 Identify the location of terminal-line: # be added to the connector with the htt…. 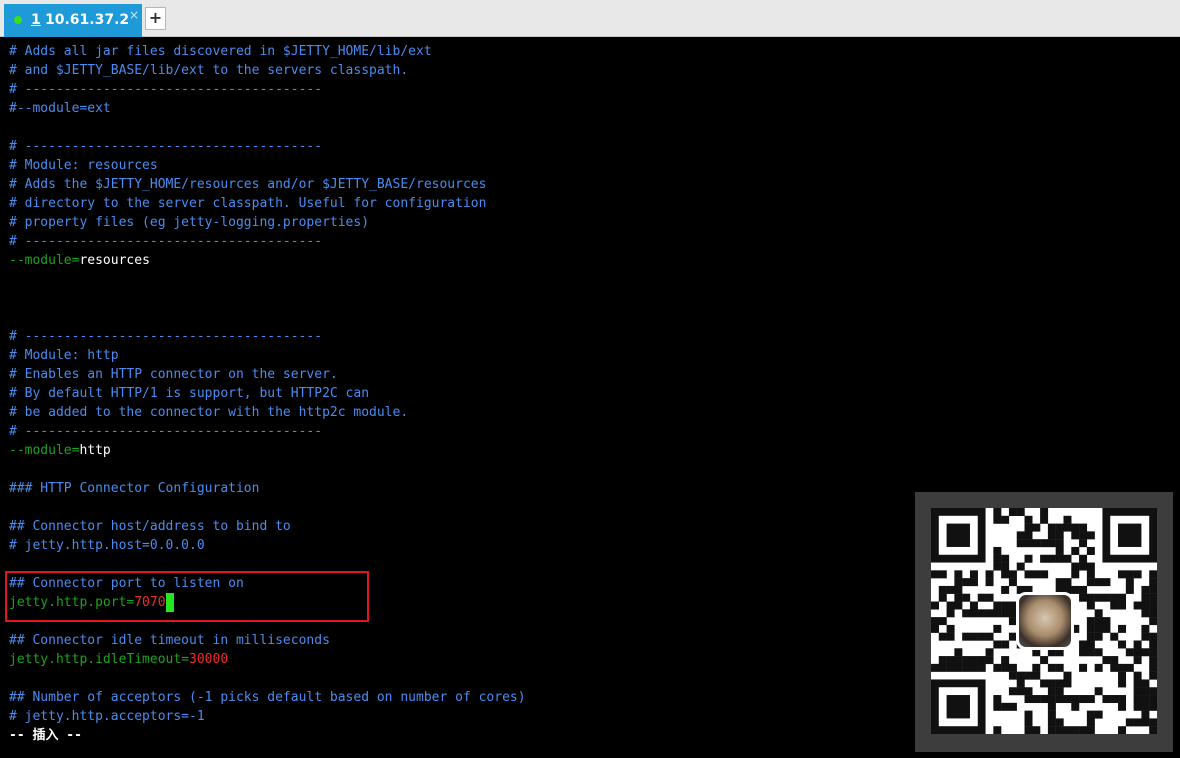
(208, 412).